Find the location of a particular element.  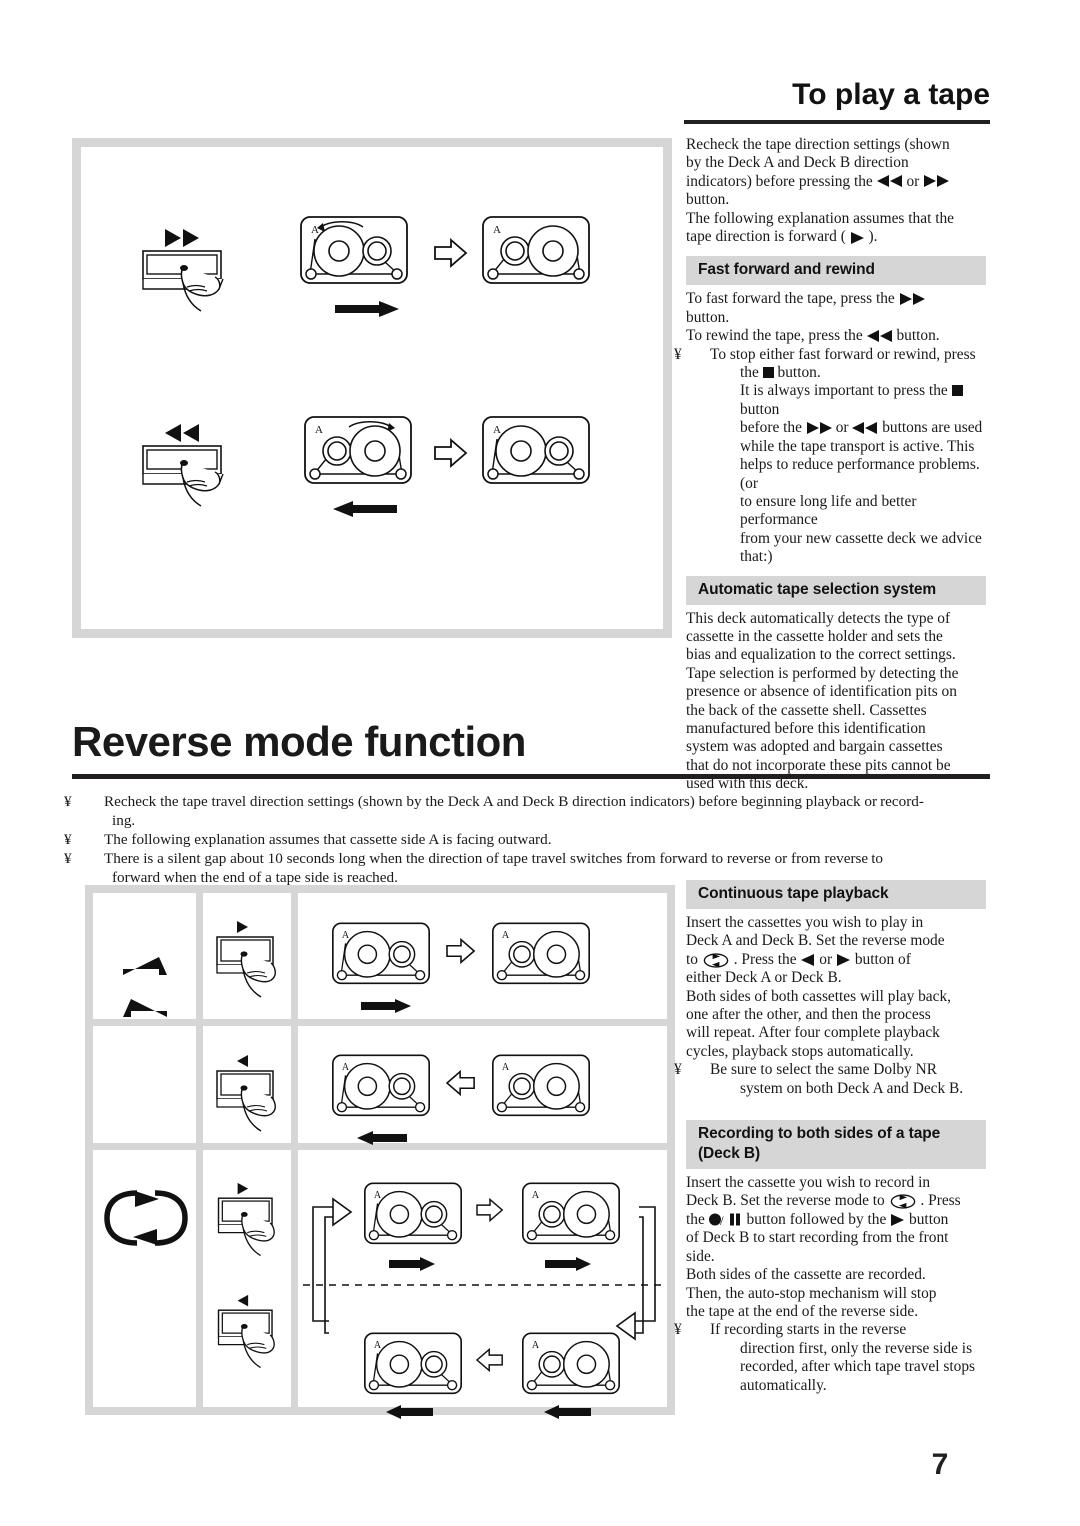

ff-line-3: To rewind the tape, press the button. is located at coordinates (813, 336).